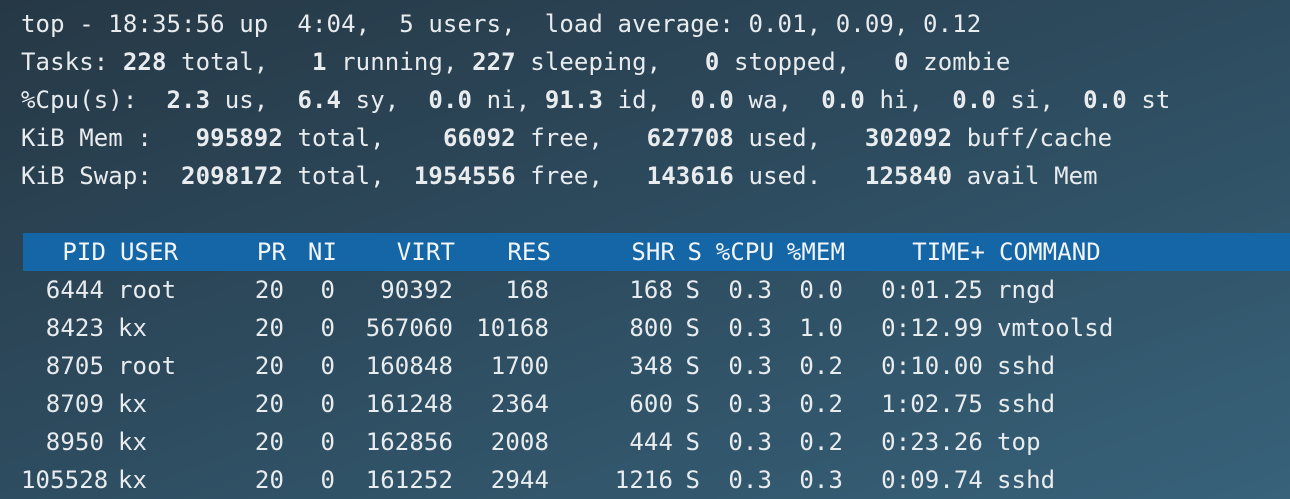  I want to click on process-res: 10168, so click(512, 328).